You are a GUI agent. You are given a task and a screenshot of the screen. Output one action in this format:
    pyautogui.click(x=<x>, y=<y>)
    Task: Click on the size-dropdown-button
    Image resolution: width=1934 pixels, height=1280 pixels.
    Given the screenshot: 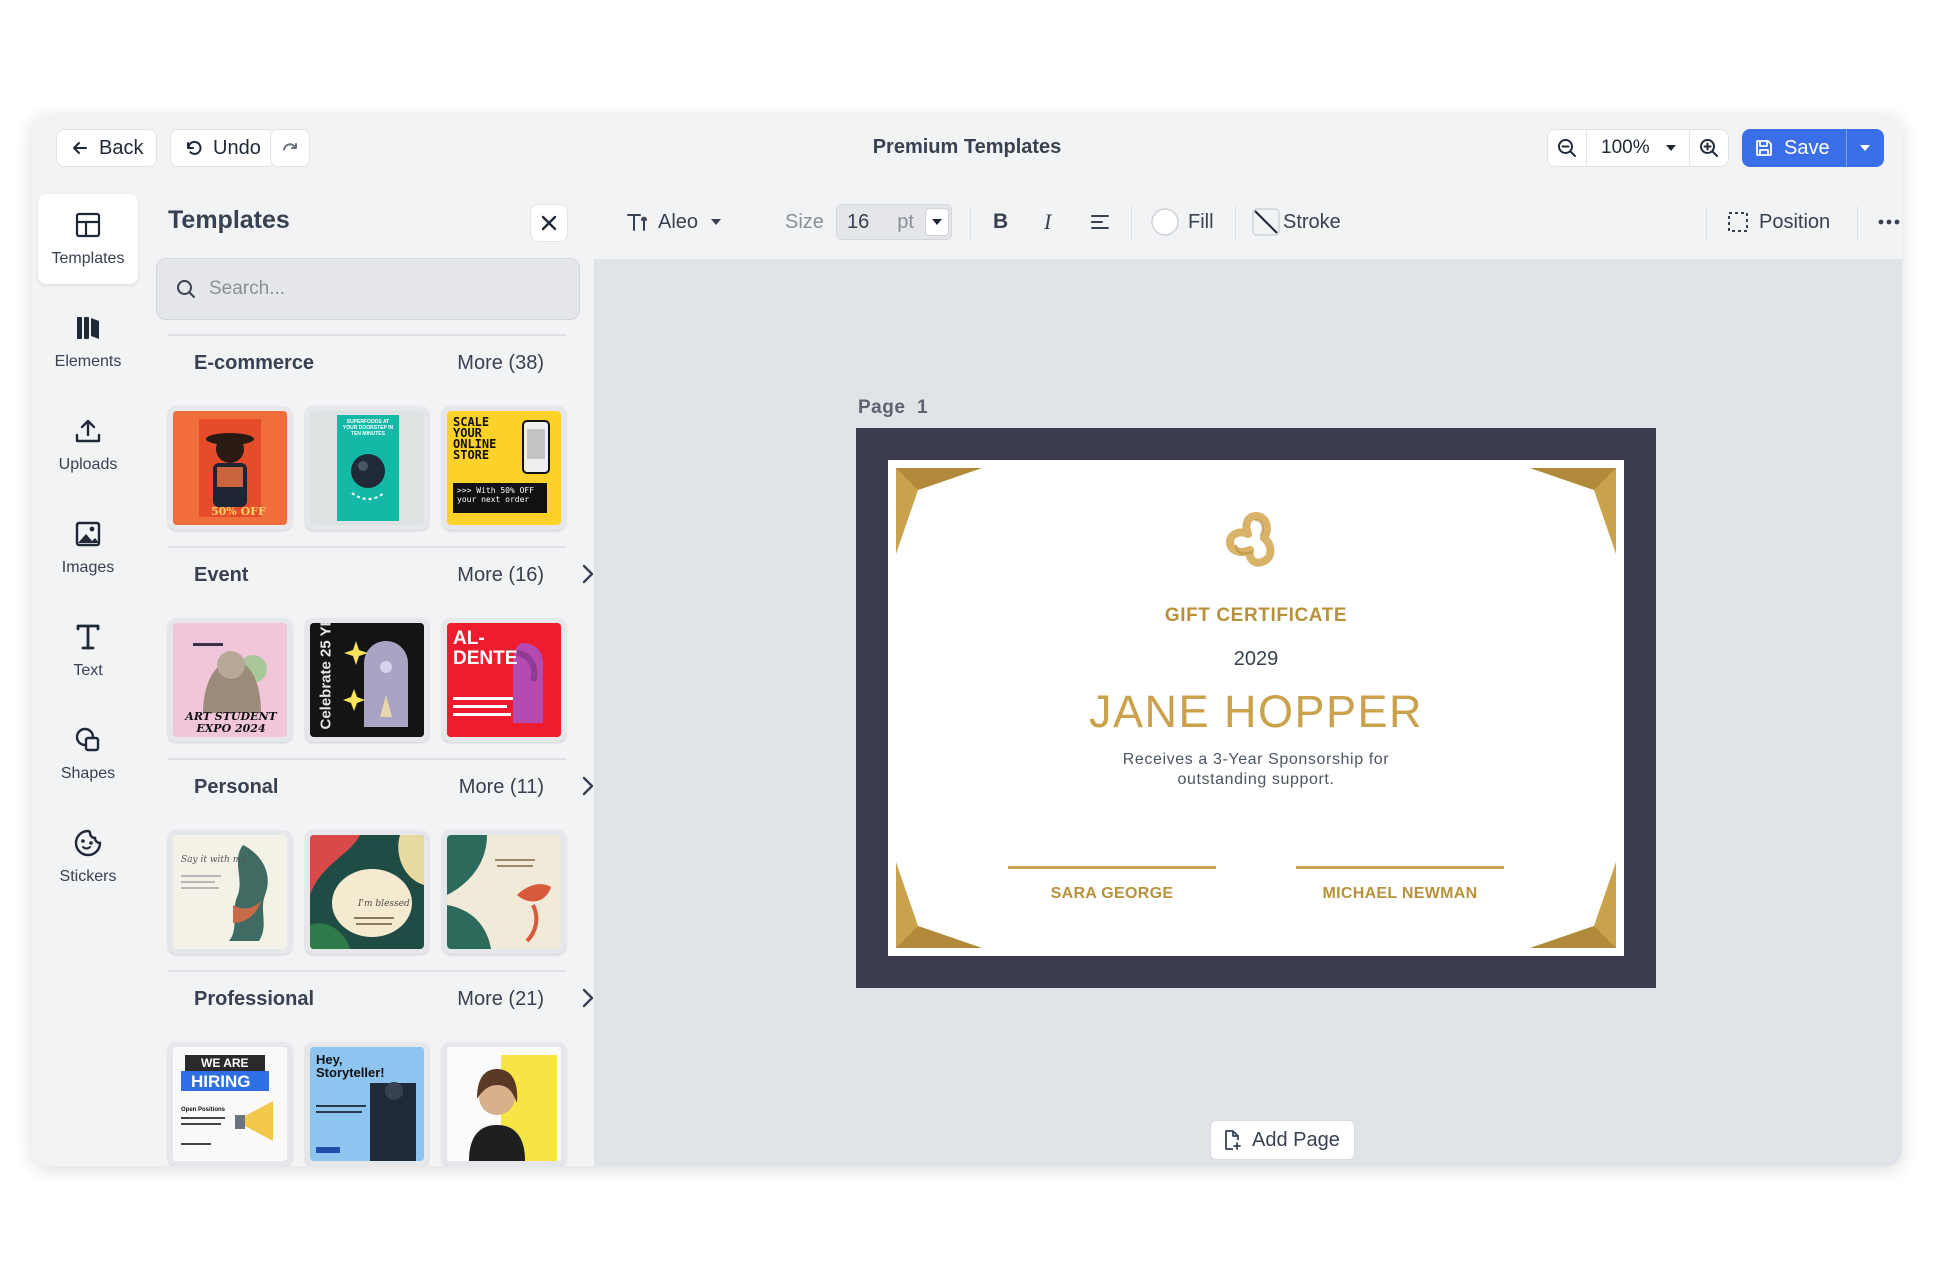 What is the action you would take?
    pyautogui.click(x=937, y=222)
    